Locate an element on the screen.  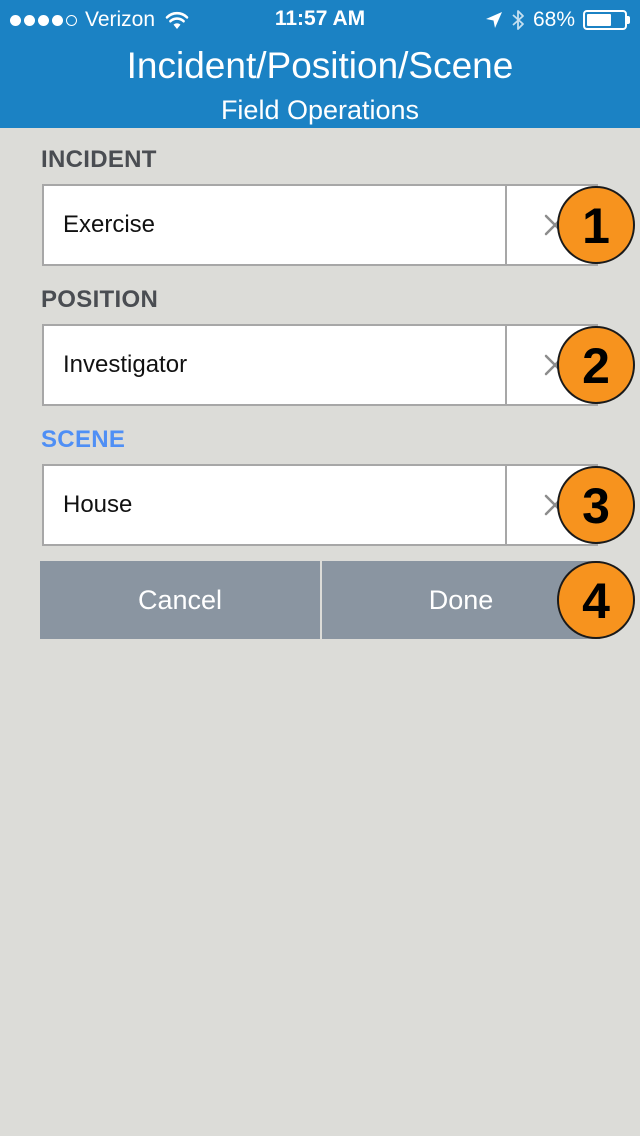
status-right: 68% is located at coordinates (557, 20).